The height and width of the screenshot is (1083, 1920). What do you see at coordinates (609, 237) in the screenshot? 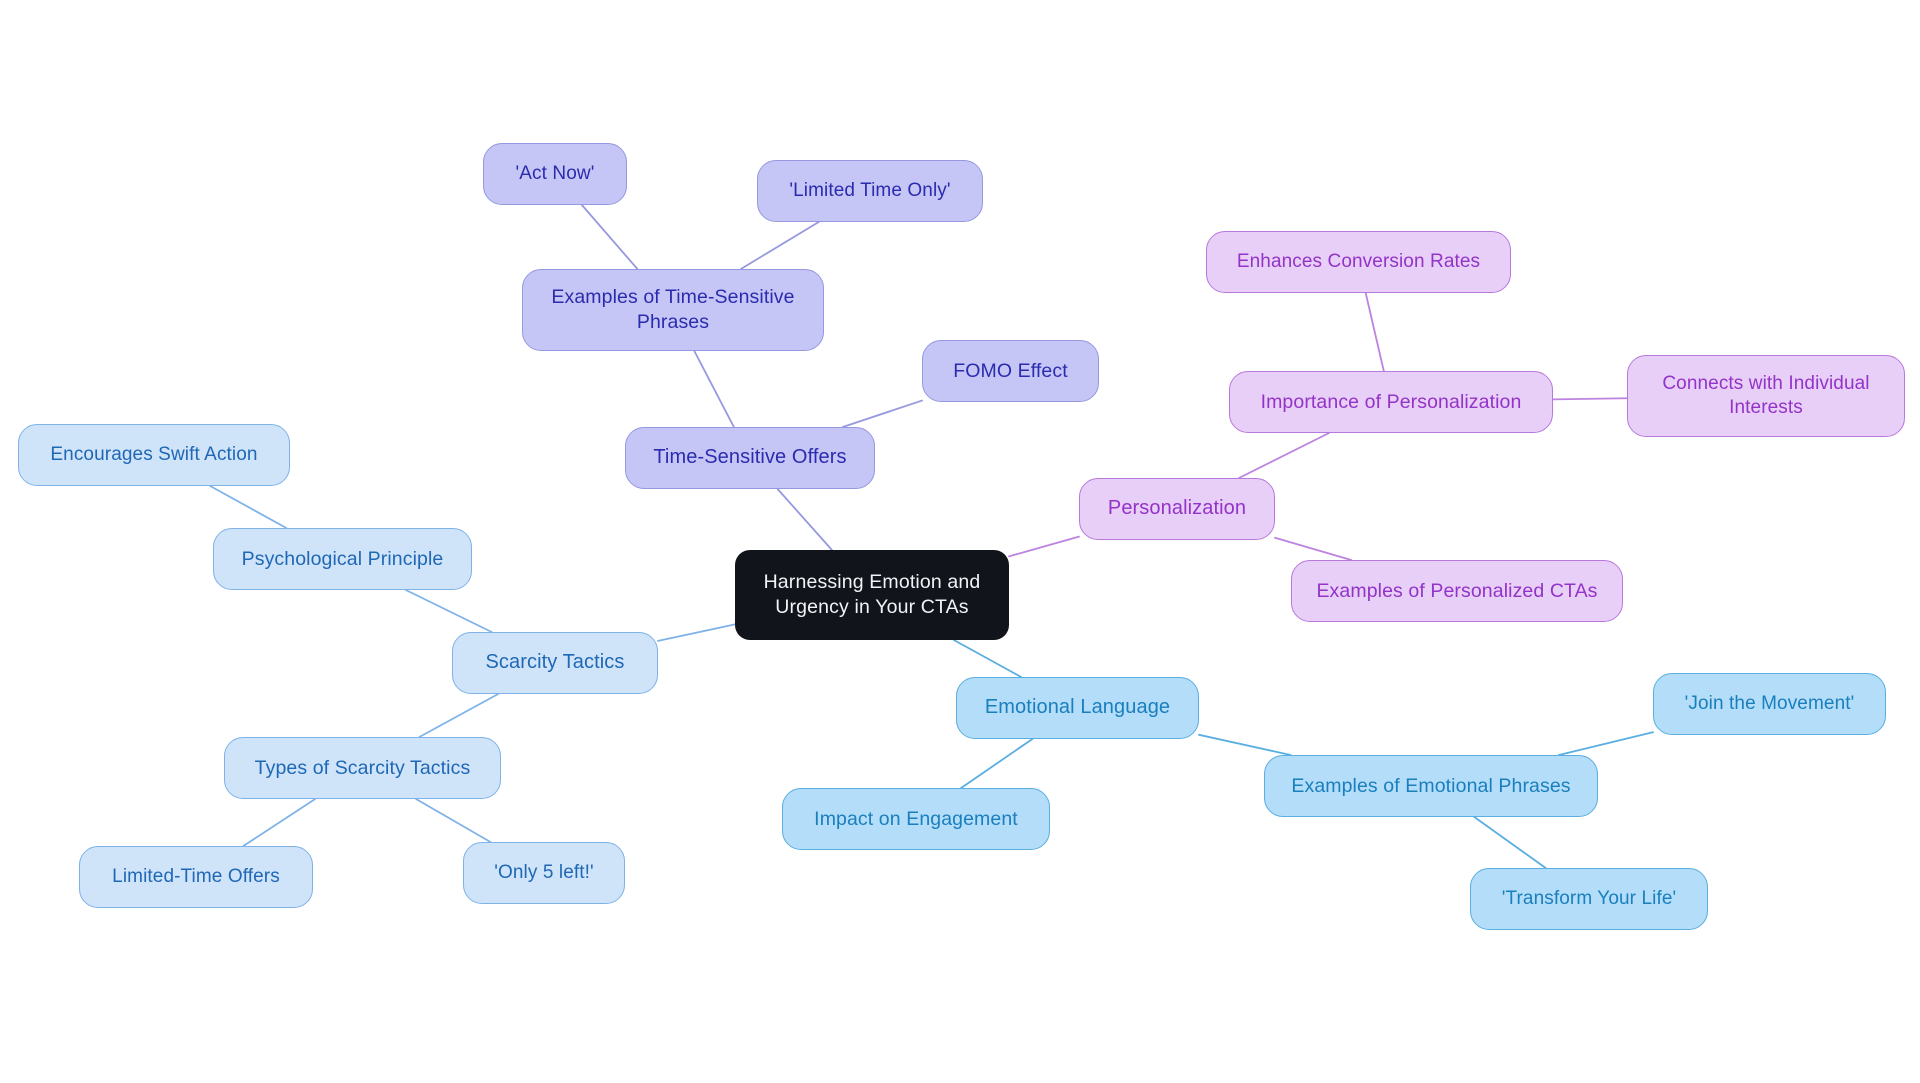
I see `mindmap-edge-examples-time-phrases-to-act-now` at bounding box center [609, 237].